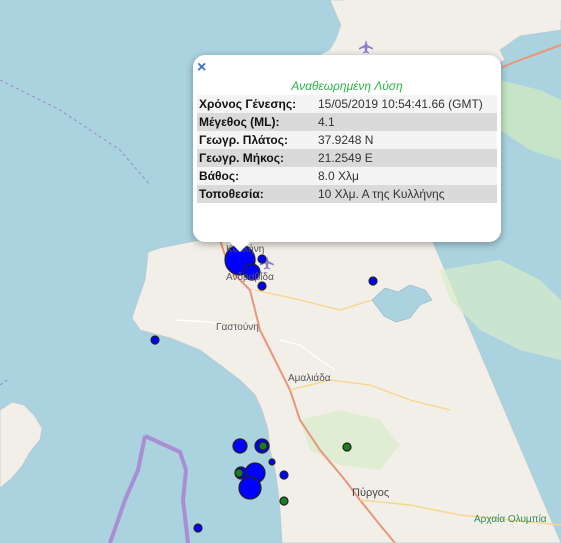 Image resolution: width=561 pixels, height=543 pixels. What do you see at coordinates (248, 104) in the screenshot?
I see `origin-time-label: Χρόνος Γένεσης:` at bounding box center [248, 104].